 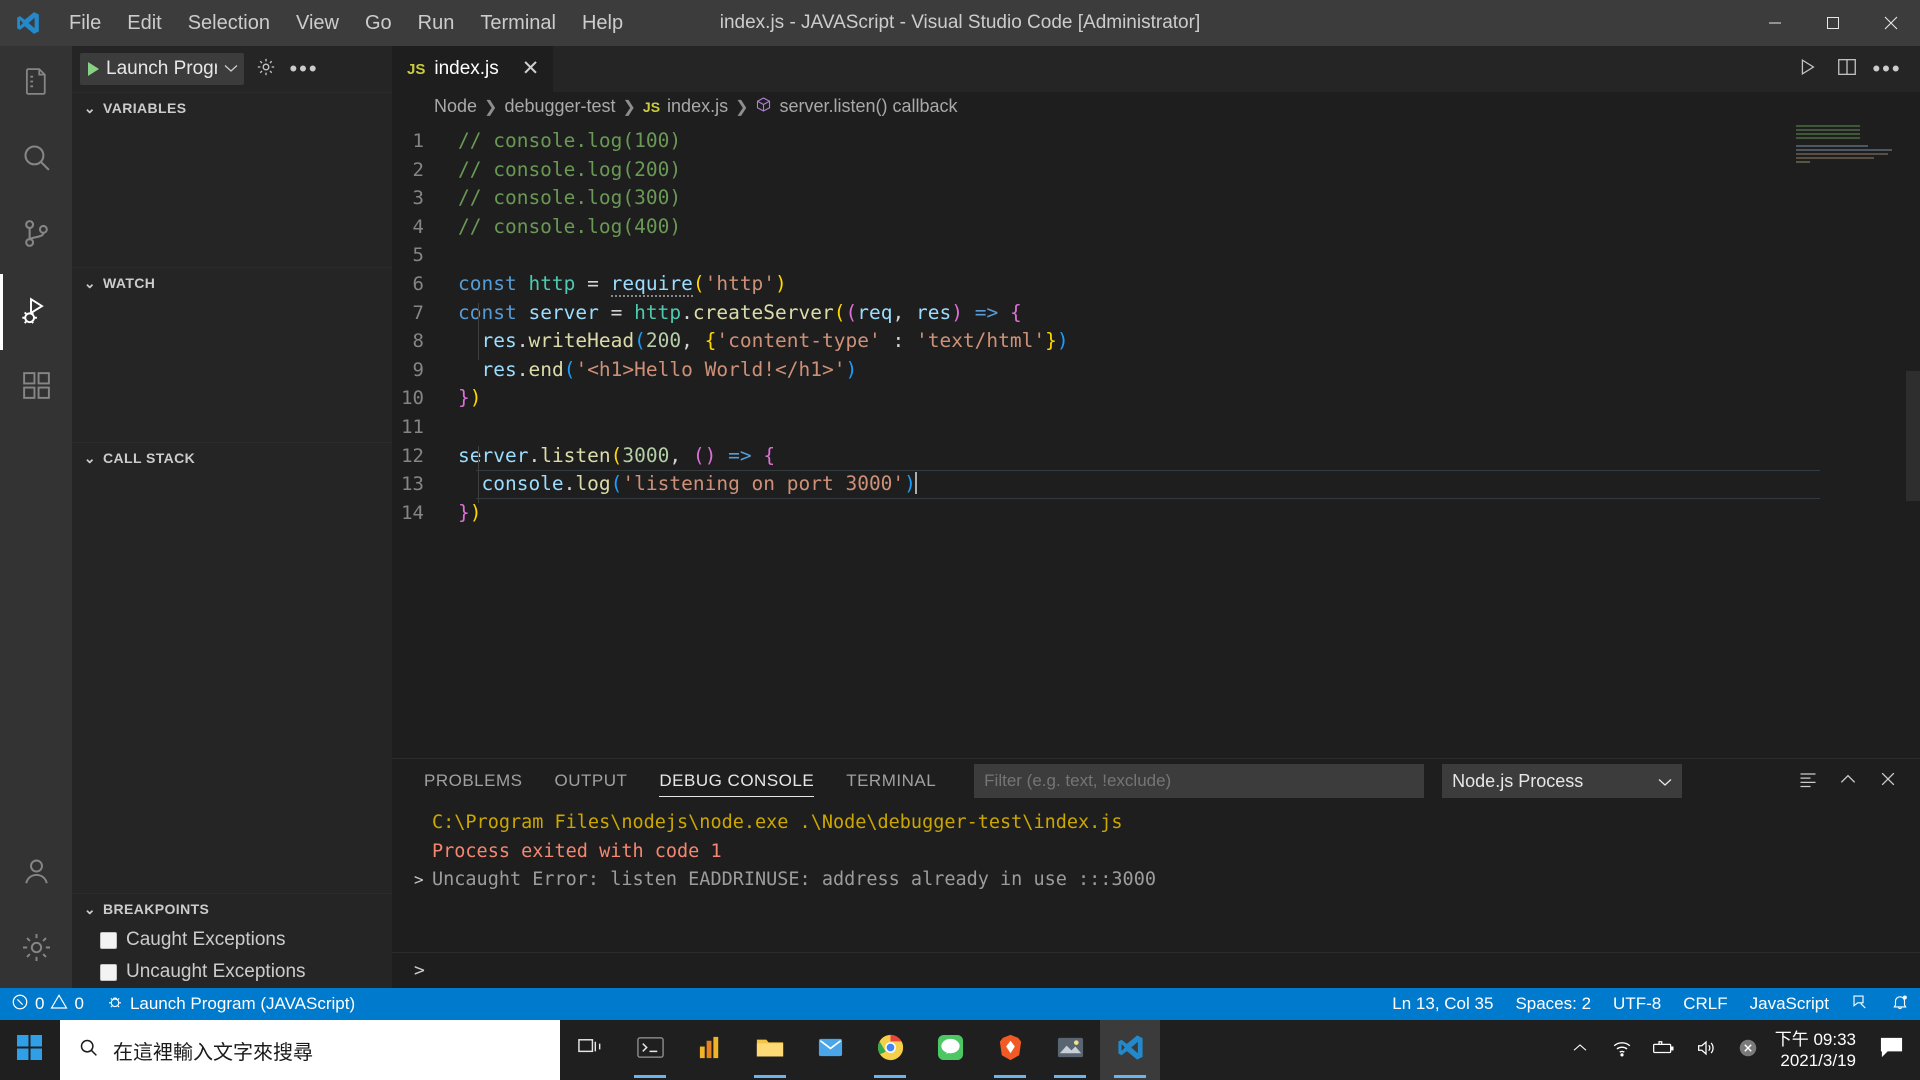 I want to click on activity-item-search, so click(x=36, y=160).